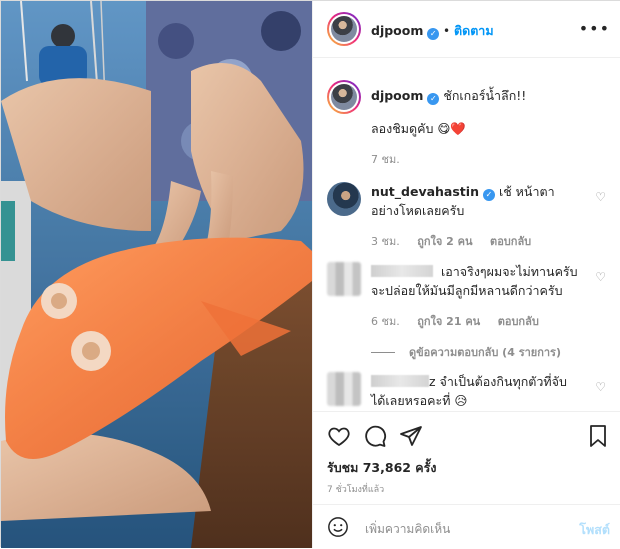  I want to click on caption-meta: 7 ชม., so click(476, 159).